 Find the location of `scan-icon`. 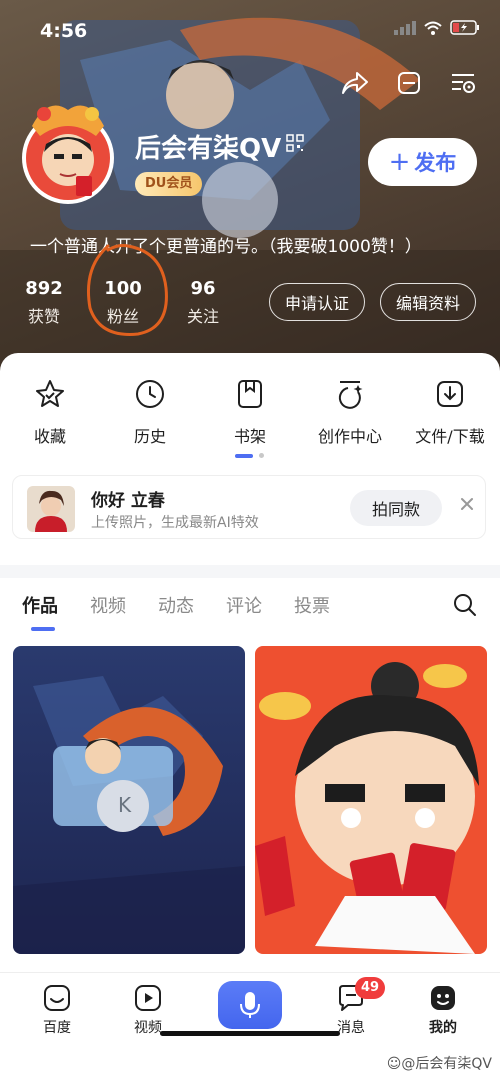

scan-icon is located at coordinates (409, 83).